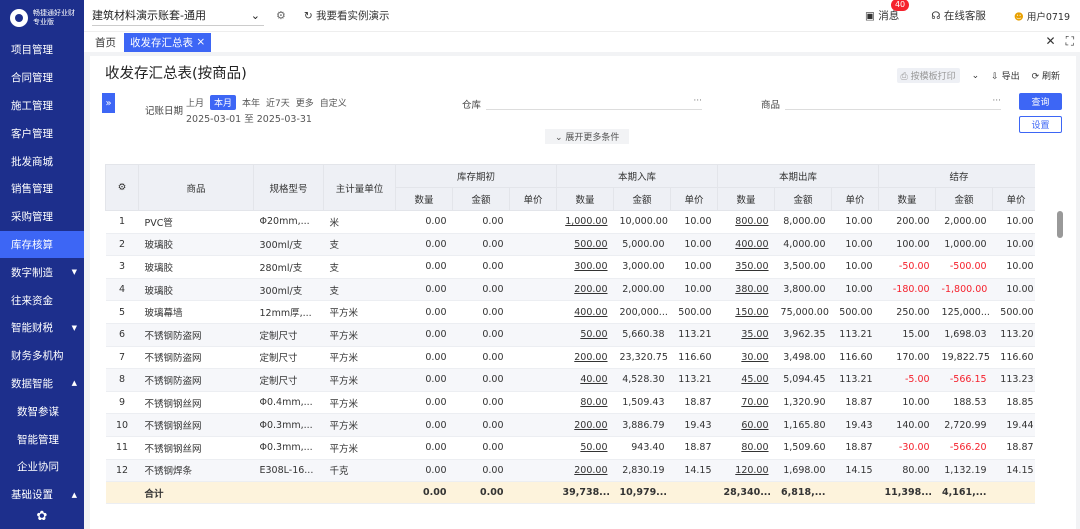 This screenshot has height=529, width=1080. Describe the element at coordinates (956, 176) in the screenshot. I see `group-balance: 结存` at that location.